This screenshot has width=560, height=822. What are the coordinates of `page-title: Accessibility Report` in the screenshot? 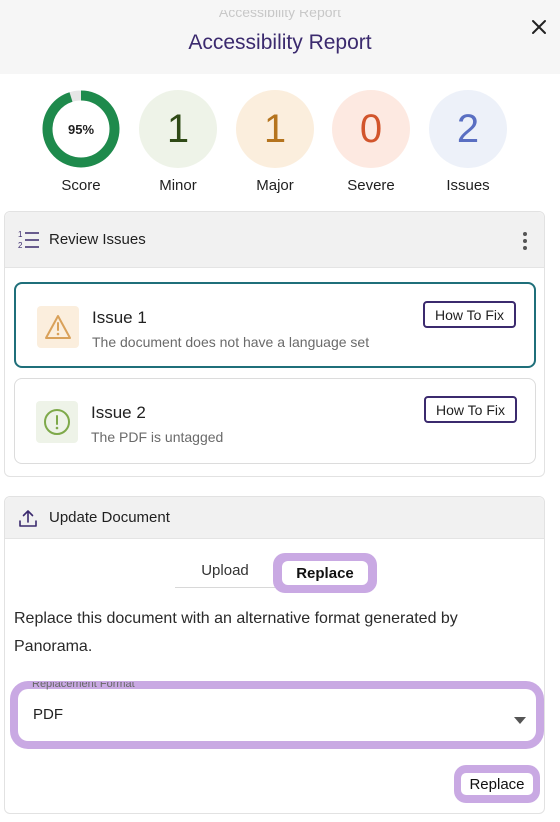 It's located at (280, 42).